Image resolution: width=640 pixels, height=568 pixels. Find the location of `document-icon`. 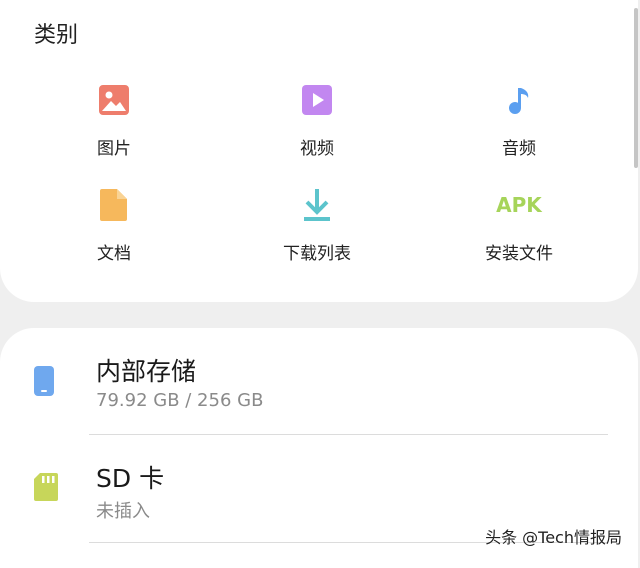

document-icon is located at coordinates (114, 205).